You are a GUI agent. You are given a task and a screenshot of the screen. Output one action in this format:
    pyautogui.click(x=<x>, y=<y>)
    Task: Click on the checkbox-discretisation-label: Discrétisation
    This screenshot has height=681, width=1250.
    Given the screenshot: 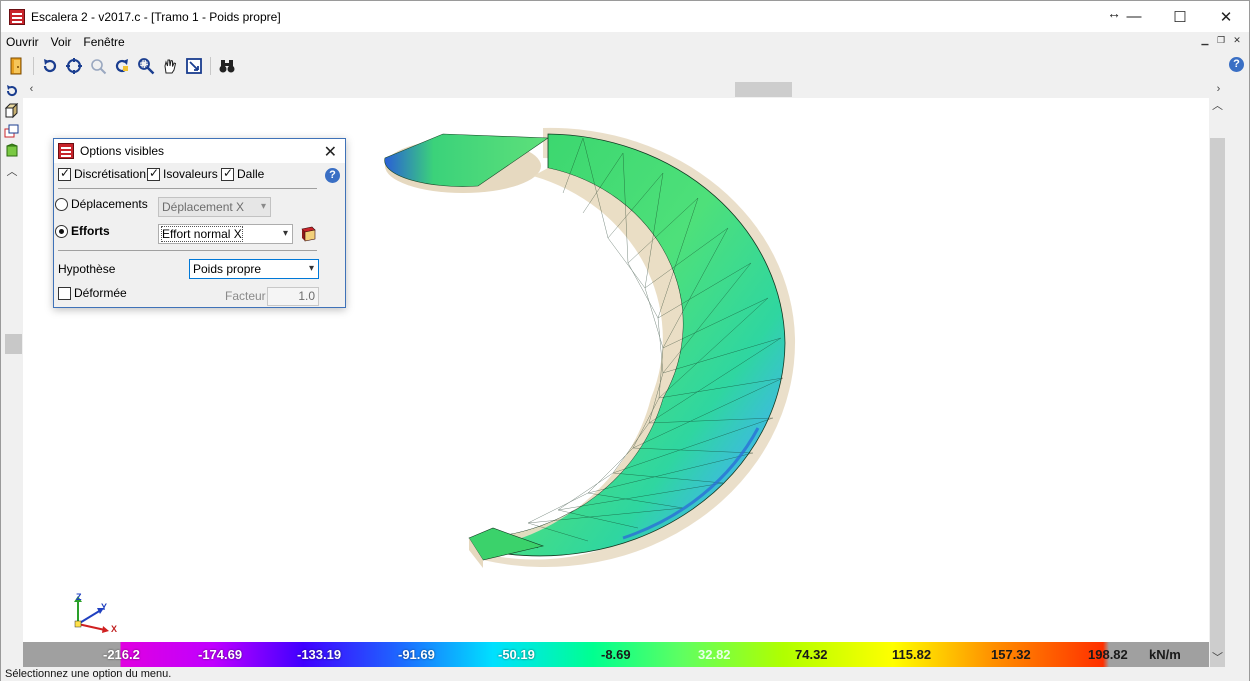 What is the action you would take?
    pyautogui.click(x=110, y=174)
    